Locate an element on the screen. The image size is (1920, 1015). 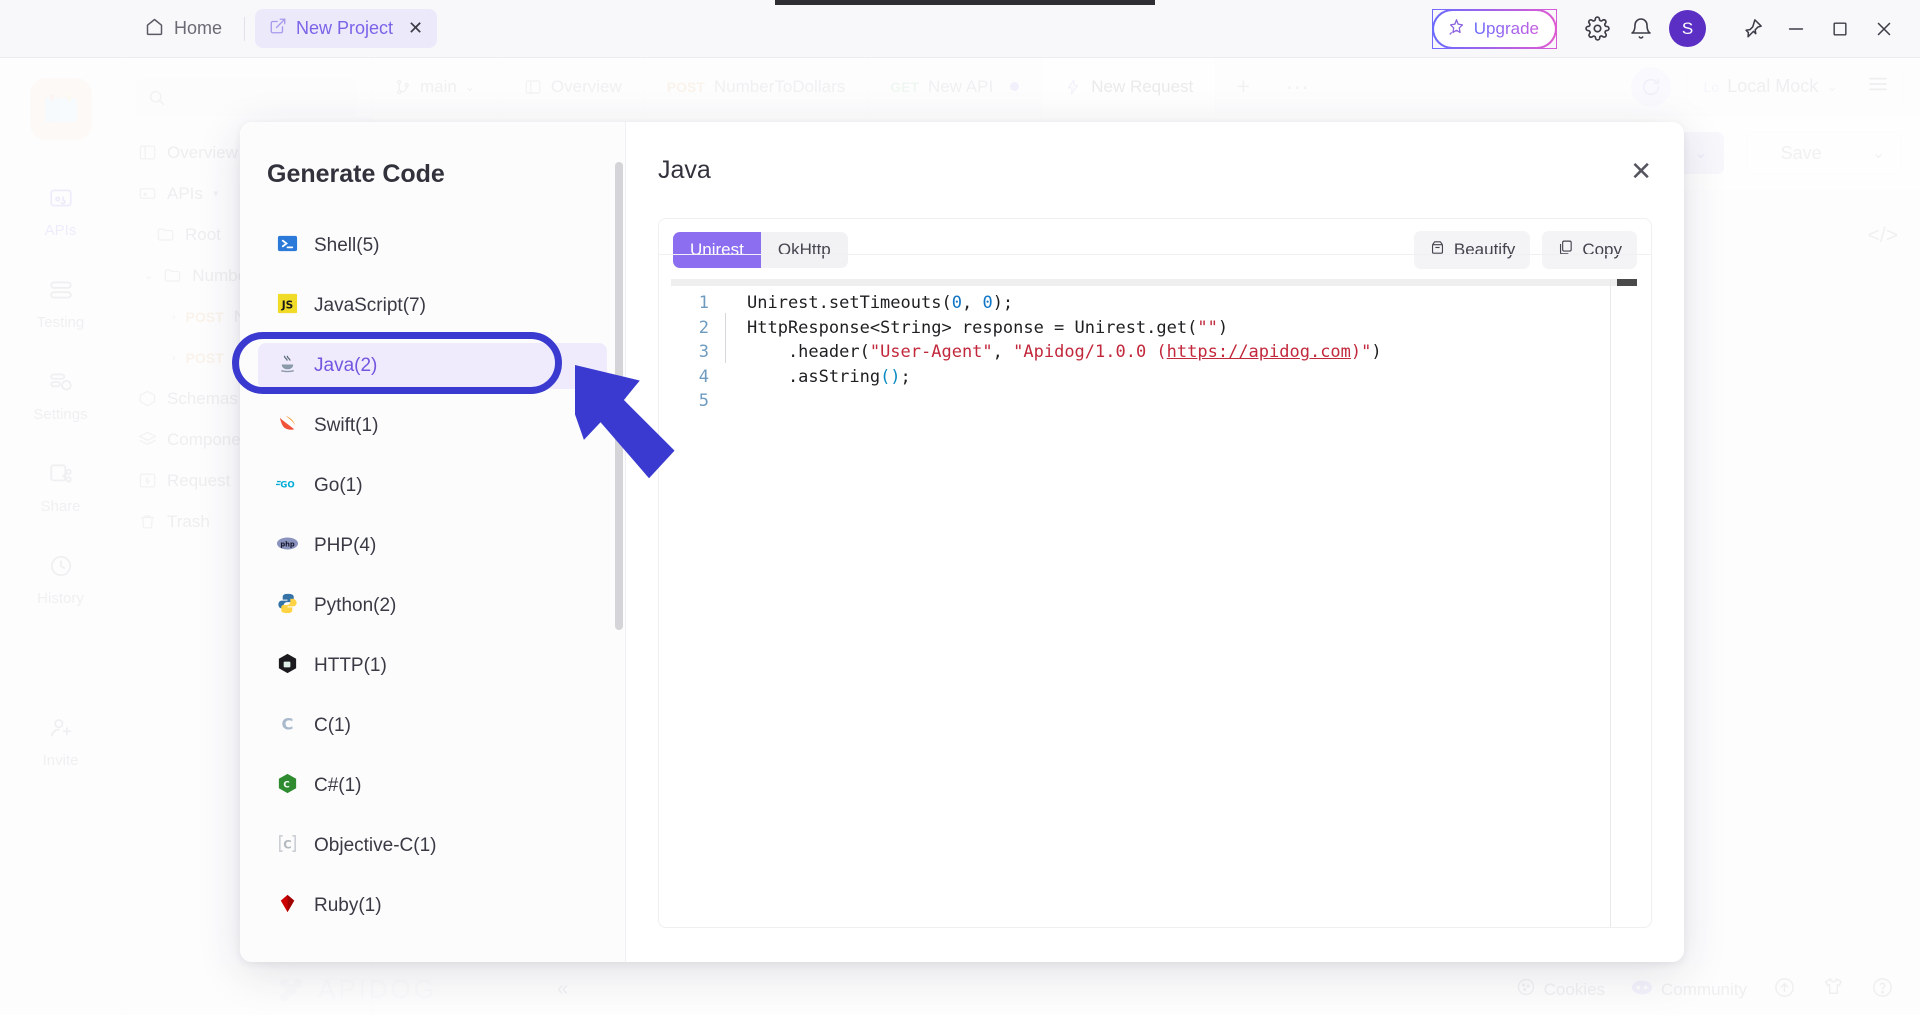
minimize-button is located at coordinates (1796, 29).